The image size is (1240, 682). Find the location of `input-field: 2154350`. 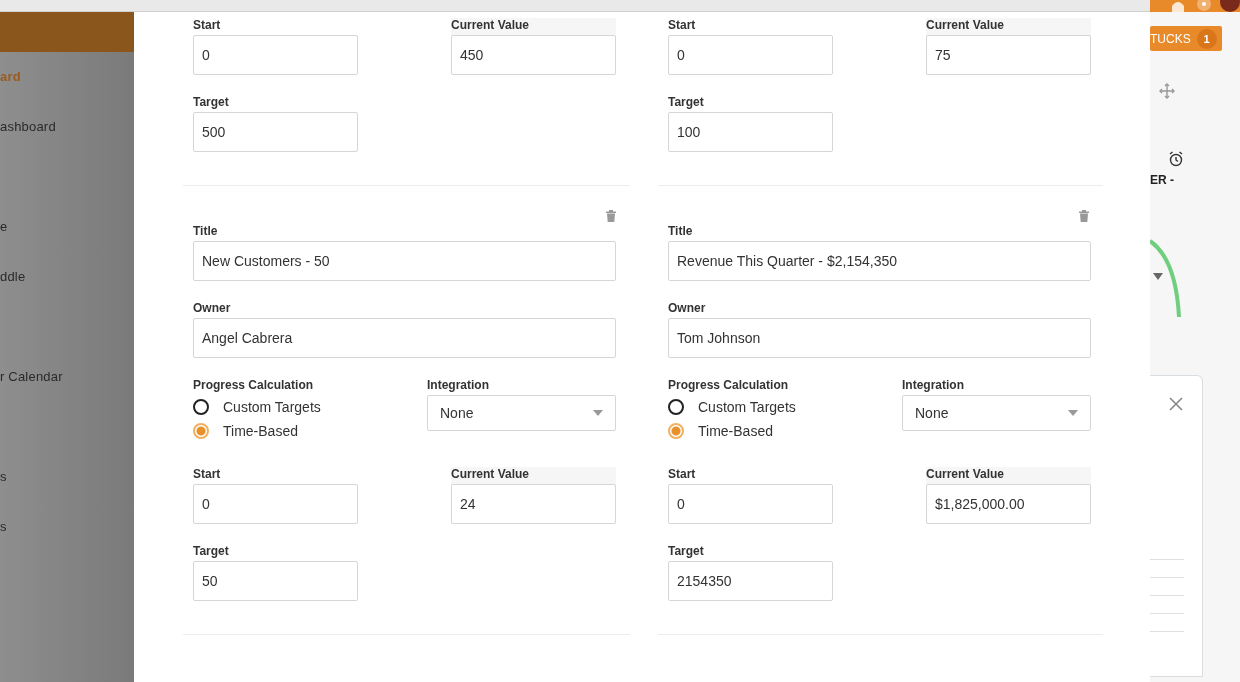

input-field: 2154350 is located at coordinates (750, 581).